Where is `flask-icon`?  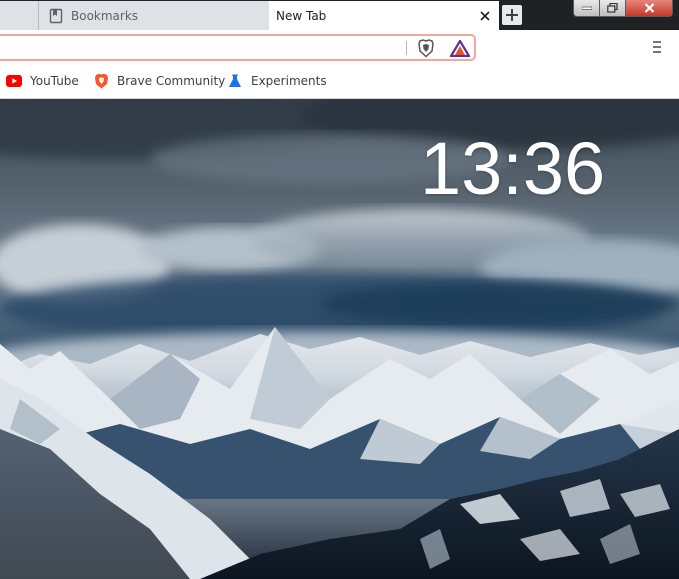
flask-icon is located at coordinates (235, 81).